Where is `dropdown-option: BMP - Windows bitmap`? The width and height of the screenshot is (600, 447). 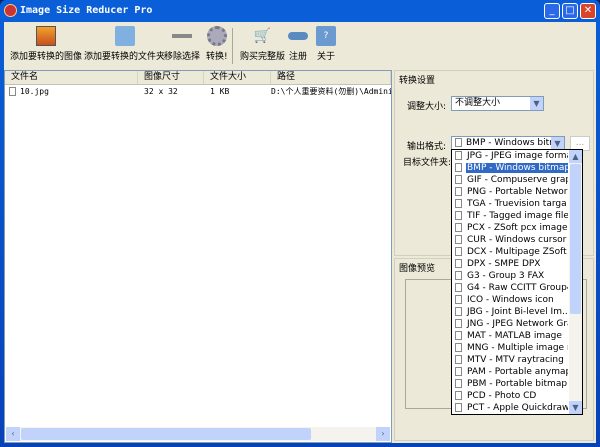 dropdown-option: BMP - Windows bitmap is located at coordinates (510, 168).